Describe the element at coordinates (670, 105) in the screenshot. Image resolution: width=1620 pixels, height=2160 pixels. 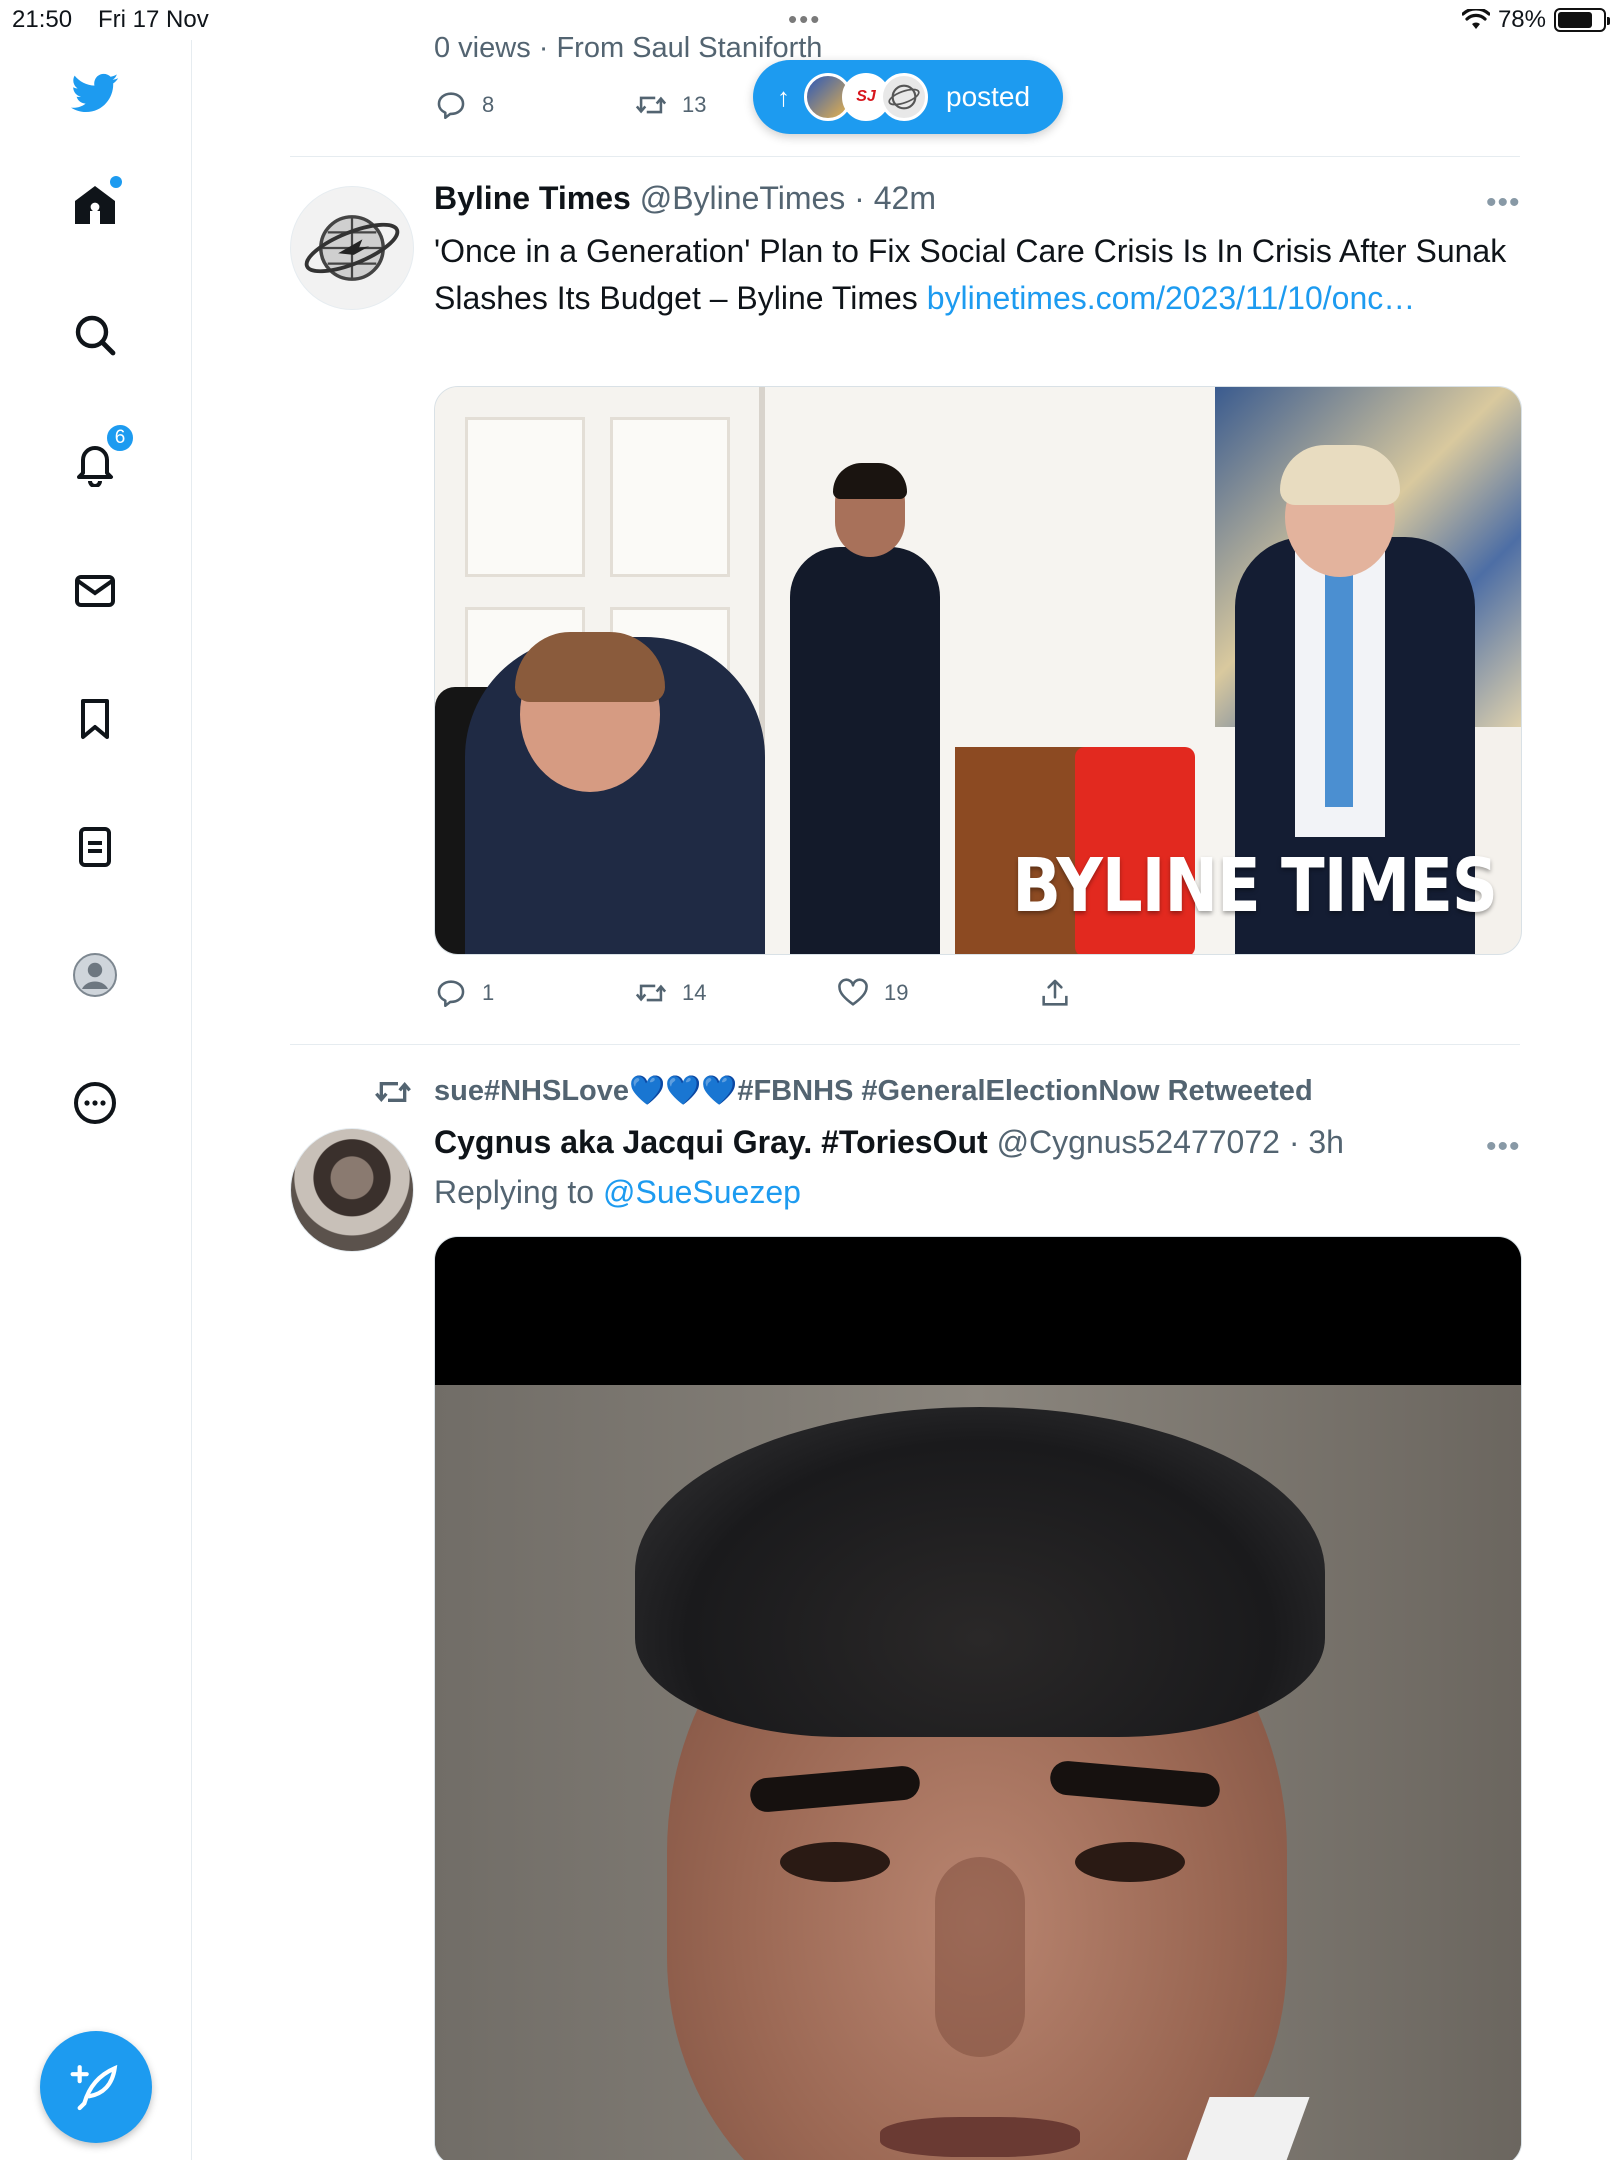
I see `retweet-button: 13` at that location.